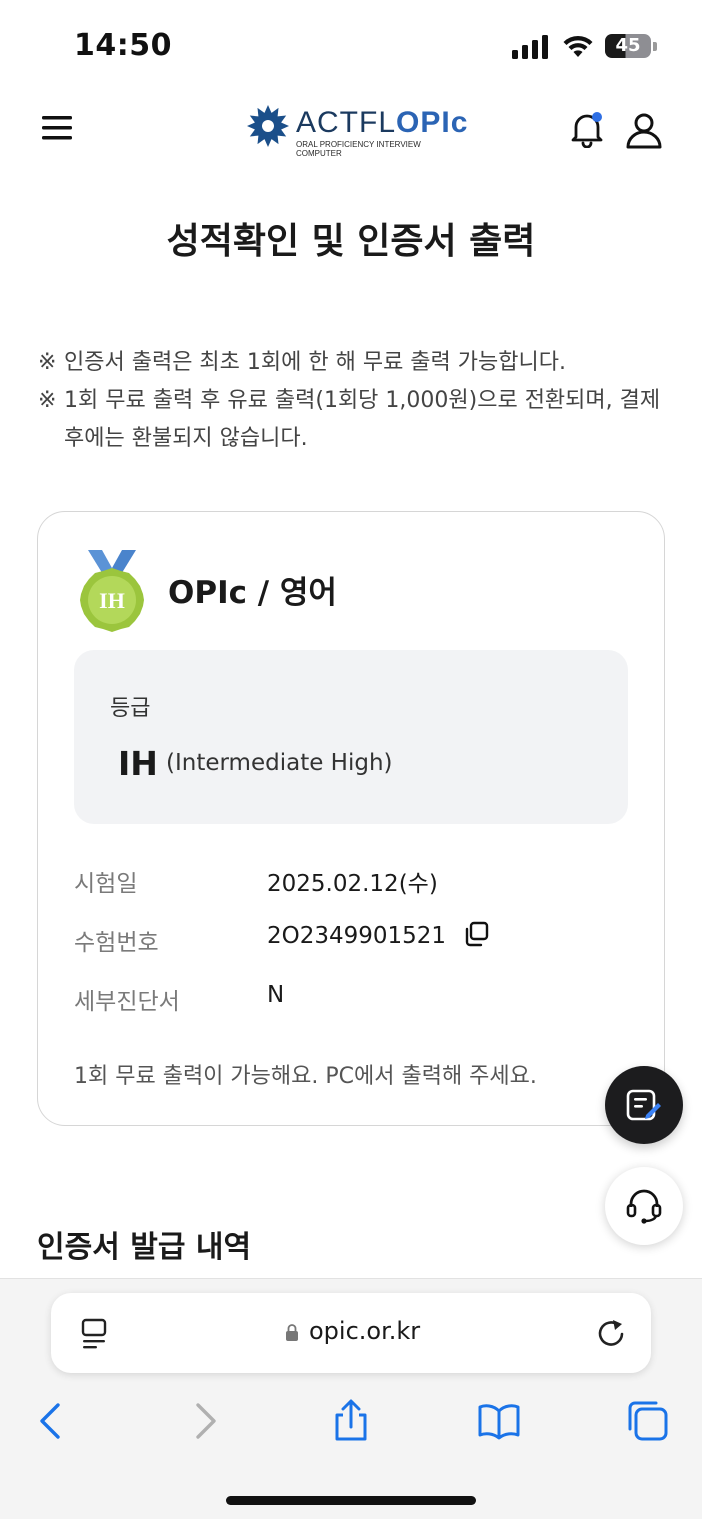 This screenshot has width=702, height=1519. I want to click on bookmarks-icon, so click(499, 1421).